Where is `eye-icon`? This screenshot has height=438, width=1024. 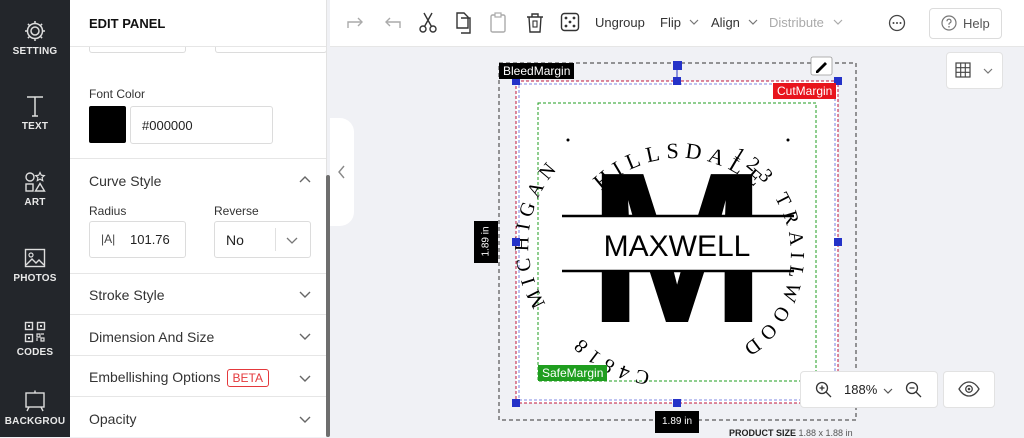 eye-icon is located at coordinates (969, 389).